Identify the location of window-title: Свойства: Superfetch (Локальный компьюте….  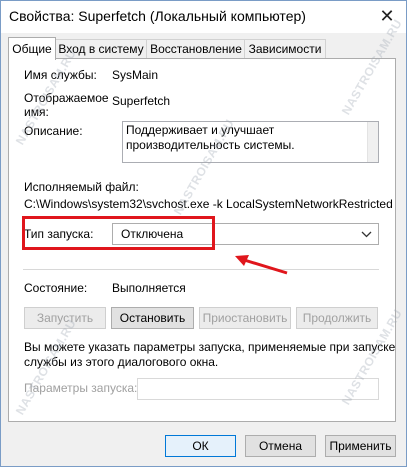
(157, 16).